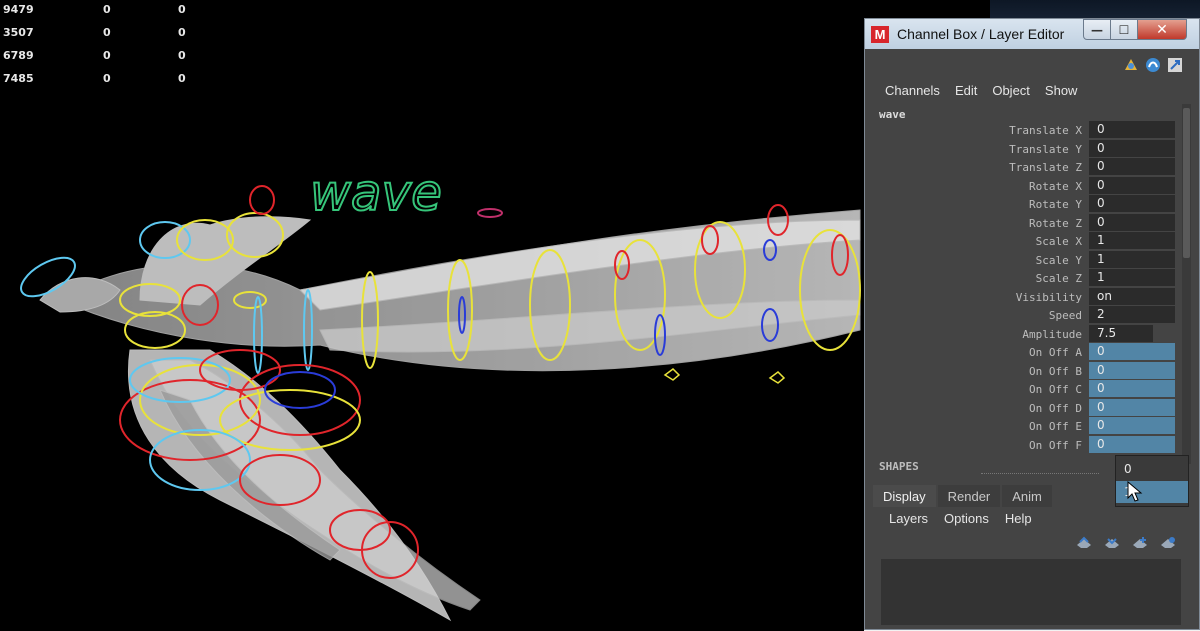 The height and width of the screenshot is (631, 1200). I want to click on move-layer-up-icon, so click(1084, 543).